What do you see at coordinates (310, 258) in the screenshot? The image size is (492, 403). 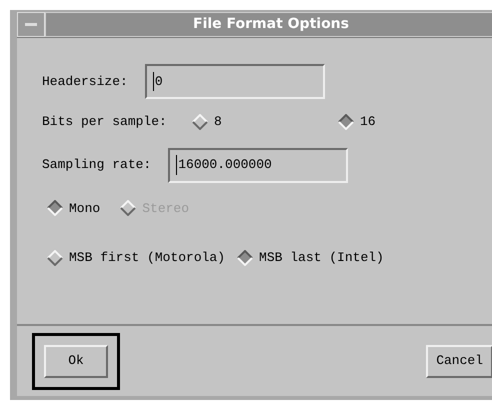 I see `radio-option: MSB last (Intel)` at bounding box center [310, 258].